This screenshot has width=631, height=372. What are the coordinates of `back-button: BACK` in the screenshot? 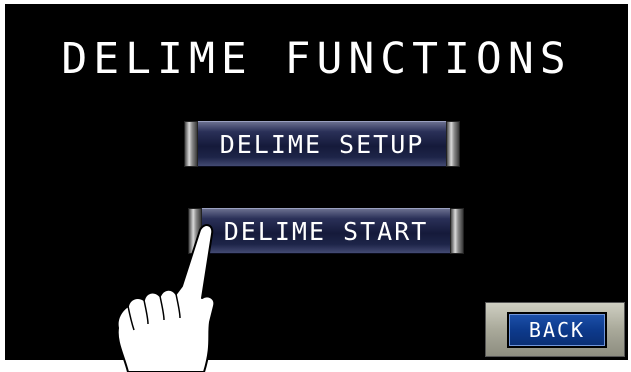 It's located at (555, 329).